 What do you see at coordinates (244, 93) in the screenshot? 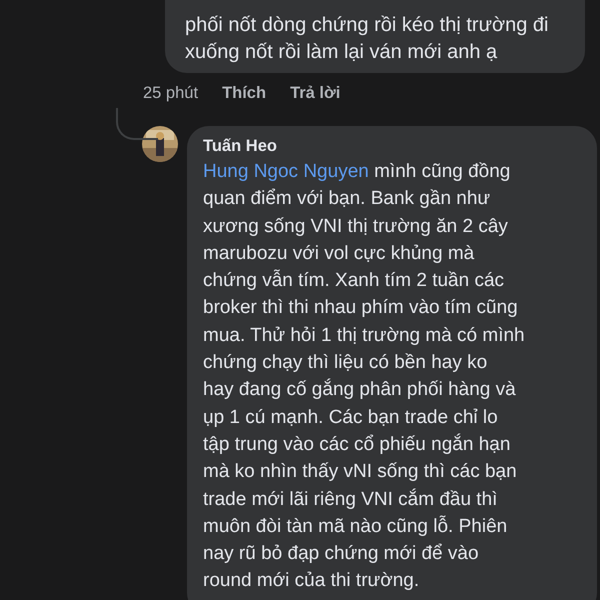
I see `like-link: Thích` at bounding box center [244, 93].